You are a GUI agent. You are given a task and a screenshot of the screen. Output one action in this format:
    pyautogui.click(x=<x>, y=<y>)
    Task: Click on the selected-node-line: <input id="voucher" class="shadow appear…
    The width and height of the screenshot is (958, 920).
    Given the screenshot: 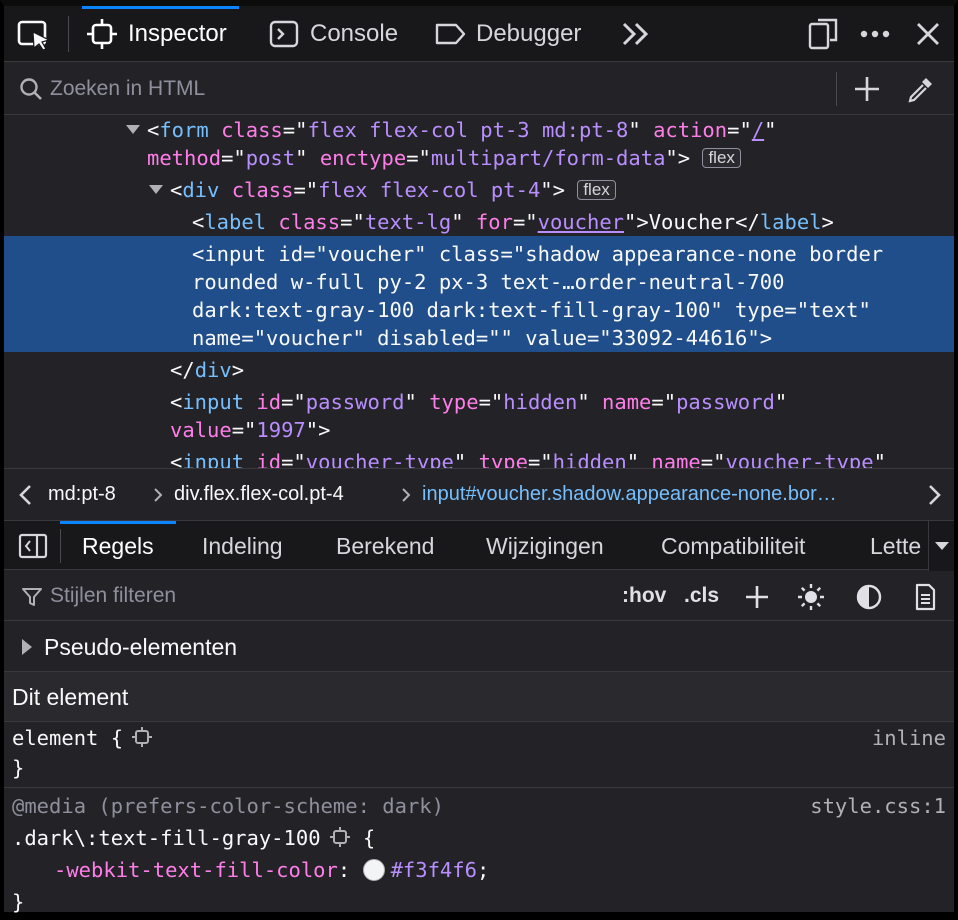 What is the action you would take?
    pyautogui.click(x=538, y=254)
    